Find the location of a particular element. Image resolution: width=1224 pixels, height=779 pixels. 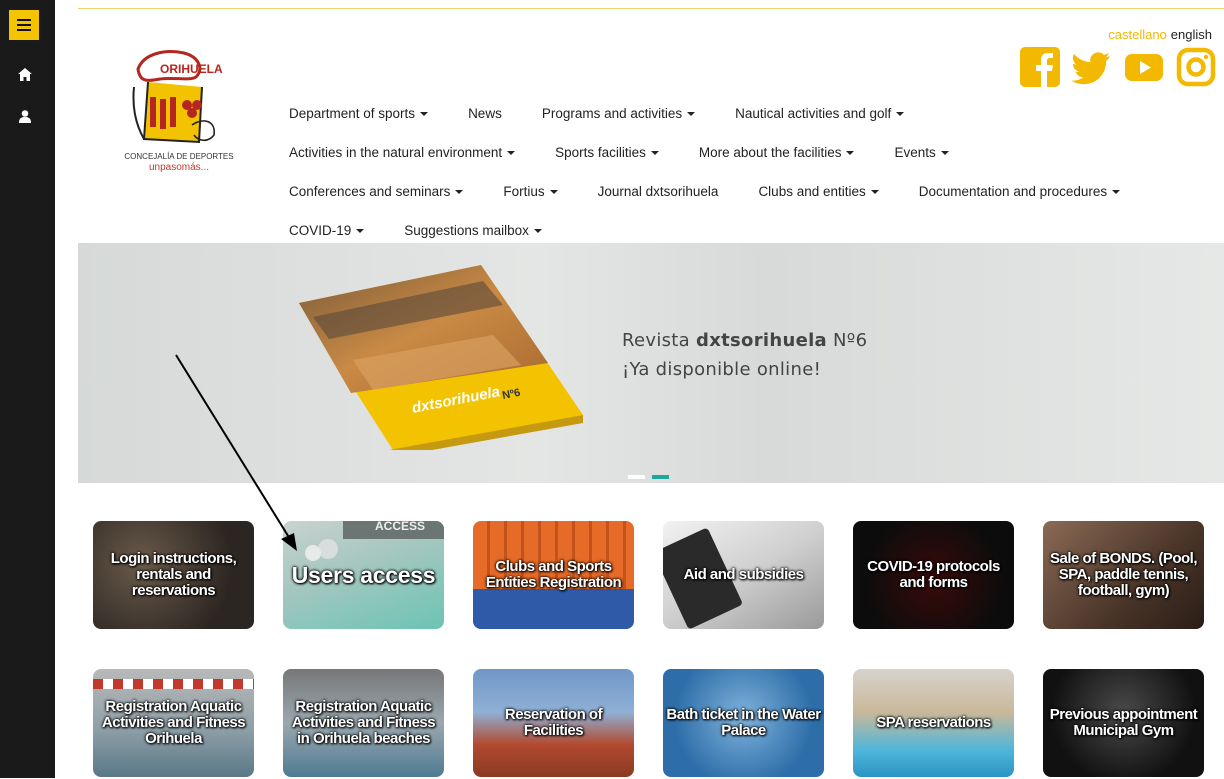

nav-fortius: Fortius is located at coordinates (530, 191).